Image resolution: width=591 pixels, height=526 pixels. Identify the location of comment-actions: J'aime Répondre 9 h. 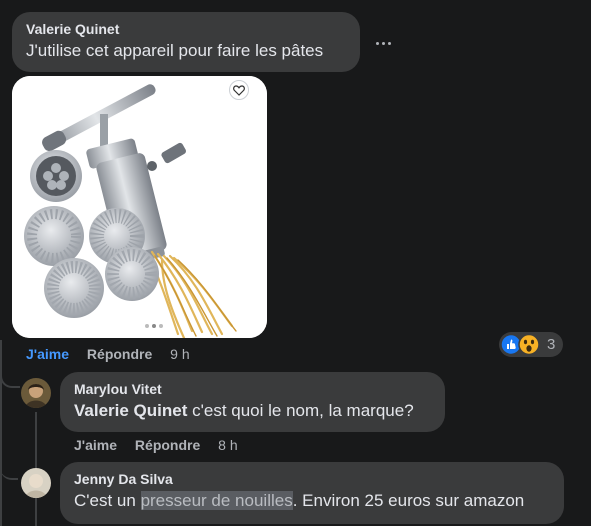
(108, 354).